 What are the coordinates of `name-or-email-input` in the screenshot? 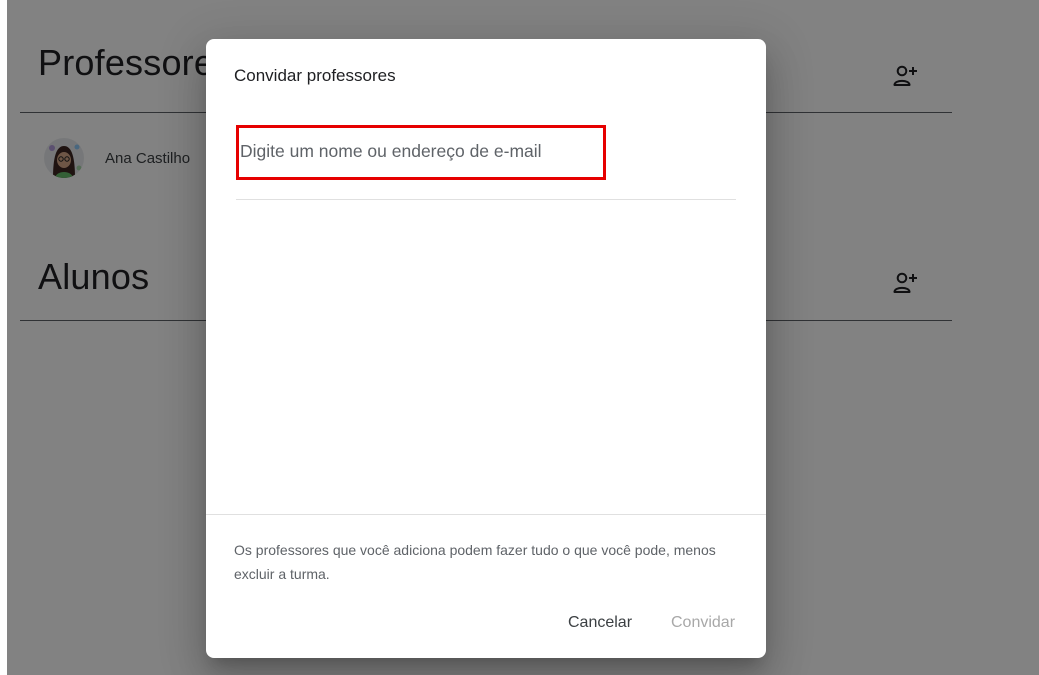 It's located at (421, 152).